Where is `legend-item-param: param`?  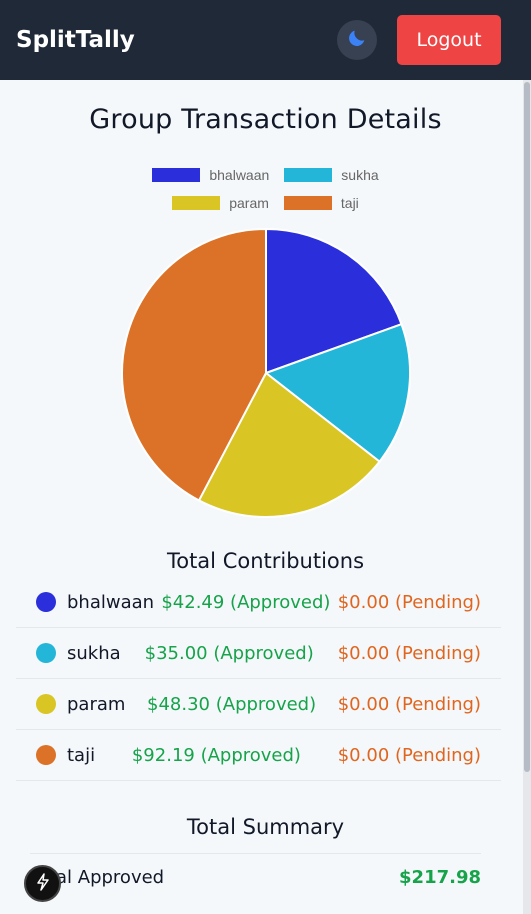 legend-item-param: param is located at coordinates (220, 203).